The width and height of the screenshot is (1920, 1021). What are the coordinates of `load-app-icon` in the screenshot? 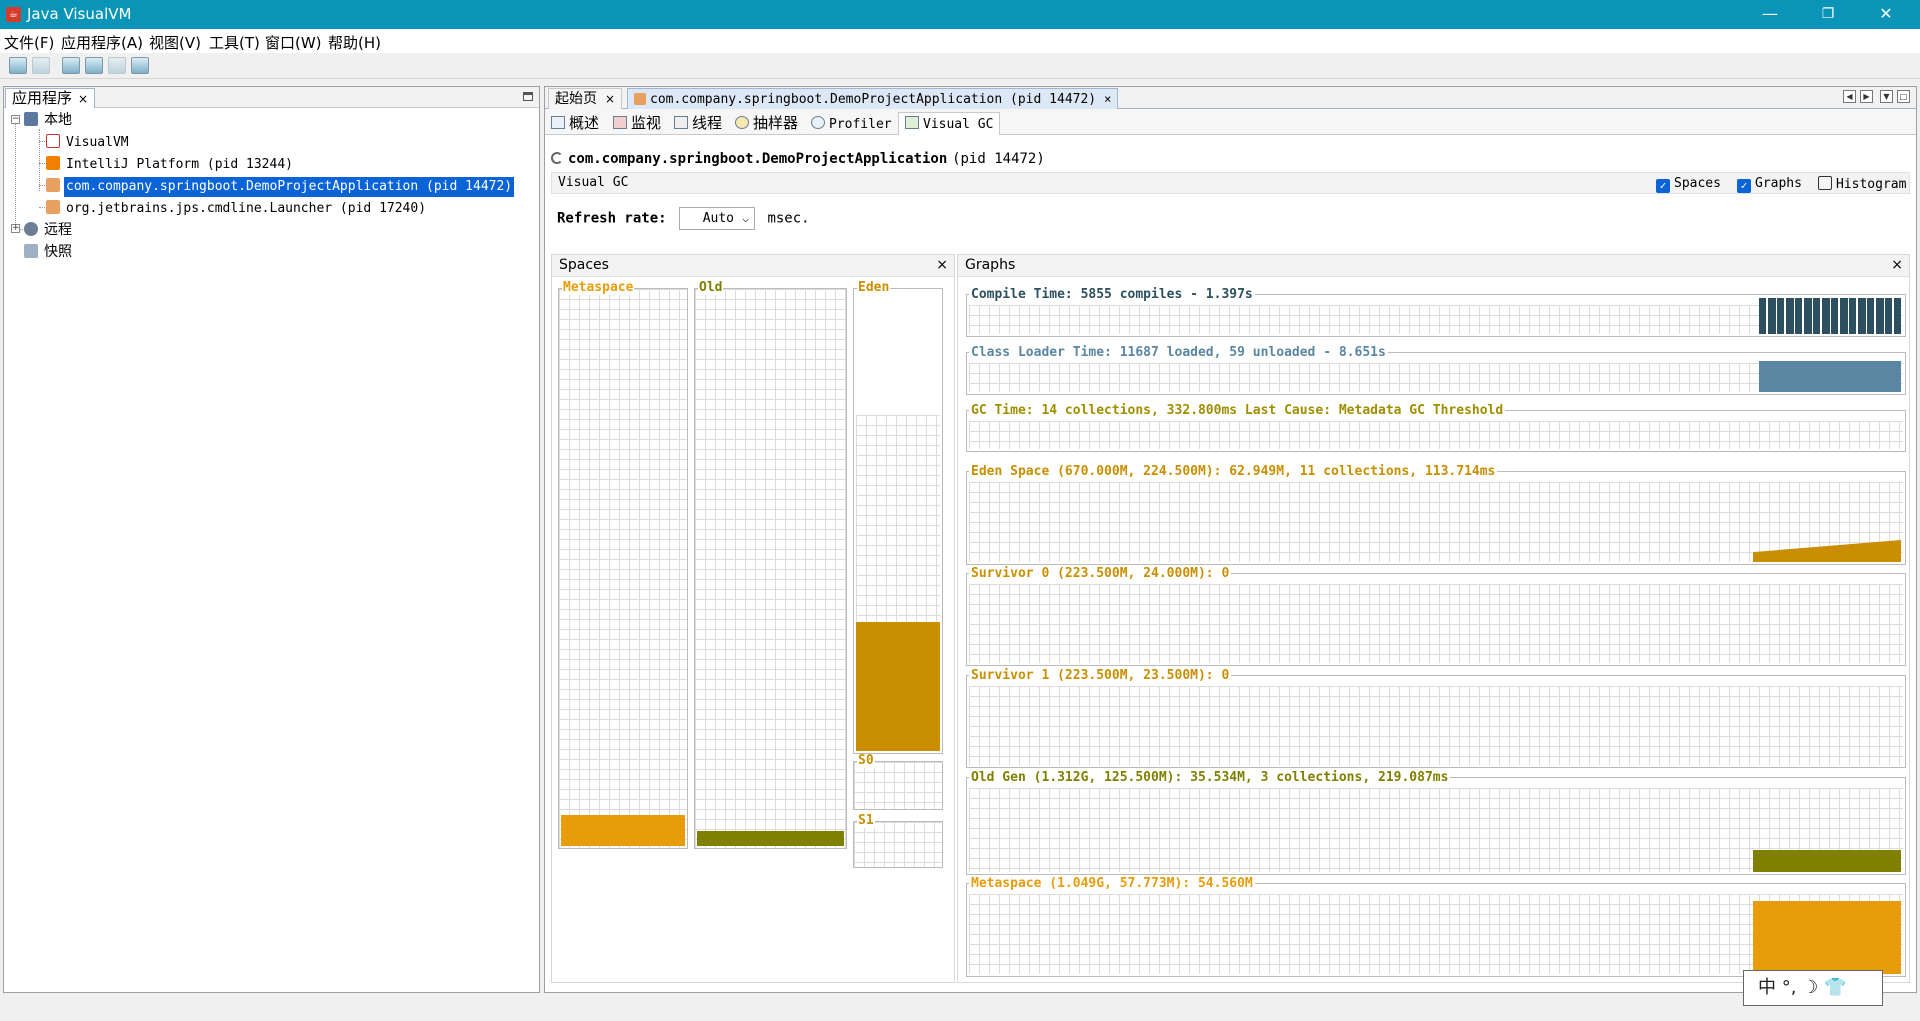 It's located at (18, 65).